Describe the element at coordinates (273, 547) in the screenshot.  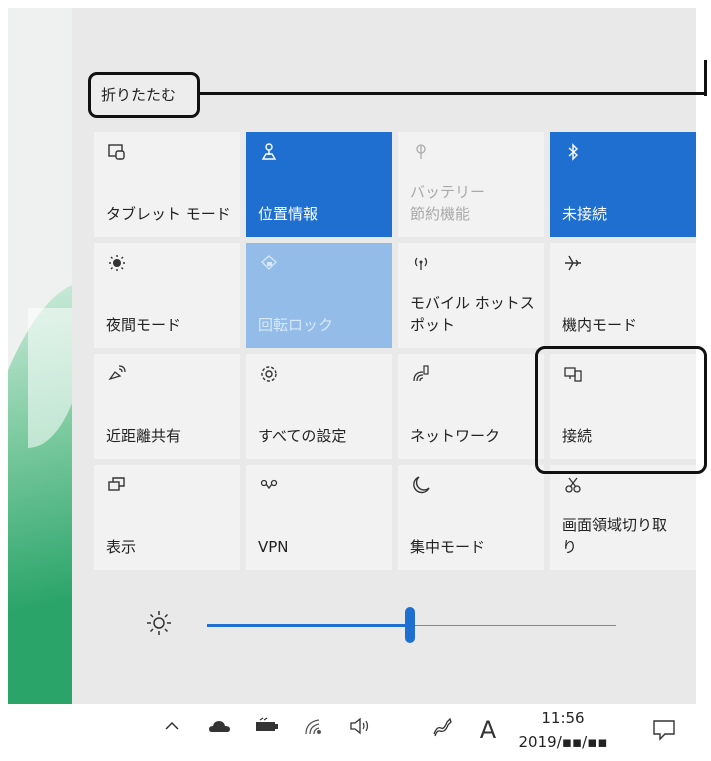
I see `tile-label: VPN` at that location.